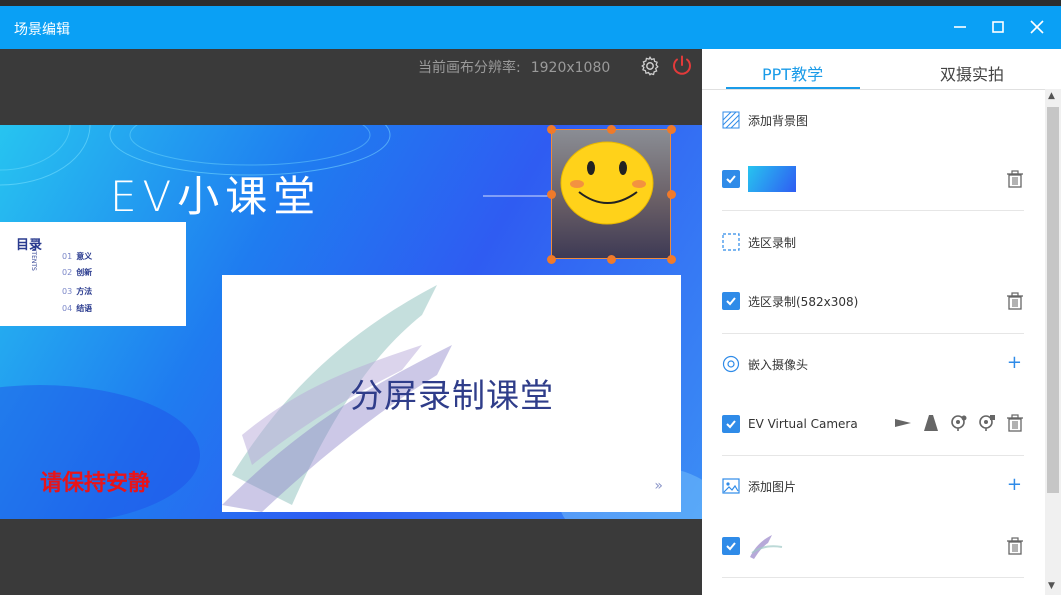 The height and width of the screenshot is (595, 1061). What do you see at coordinates (792, 73) in the screenshot?
I see `tab-ppt-teaching: PPT教学` at bounding box center [792, 73].